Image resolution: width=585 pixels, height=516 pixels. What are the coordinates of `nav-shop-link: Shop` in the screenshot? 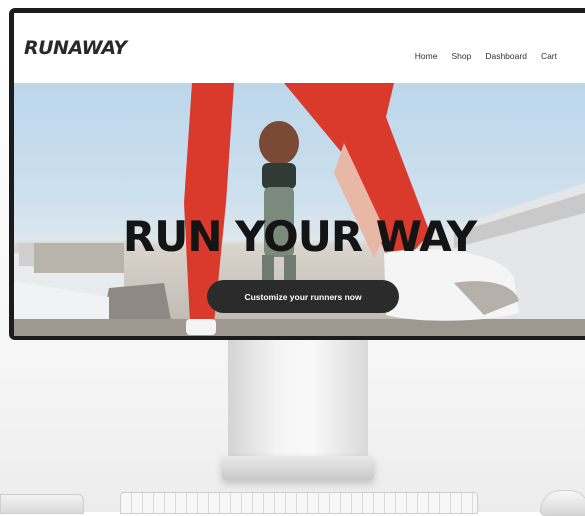 It's located at (461, 56).